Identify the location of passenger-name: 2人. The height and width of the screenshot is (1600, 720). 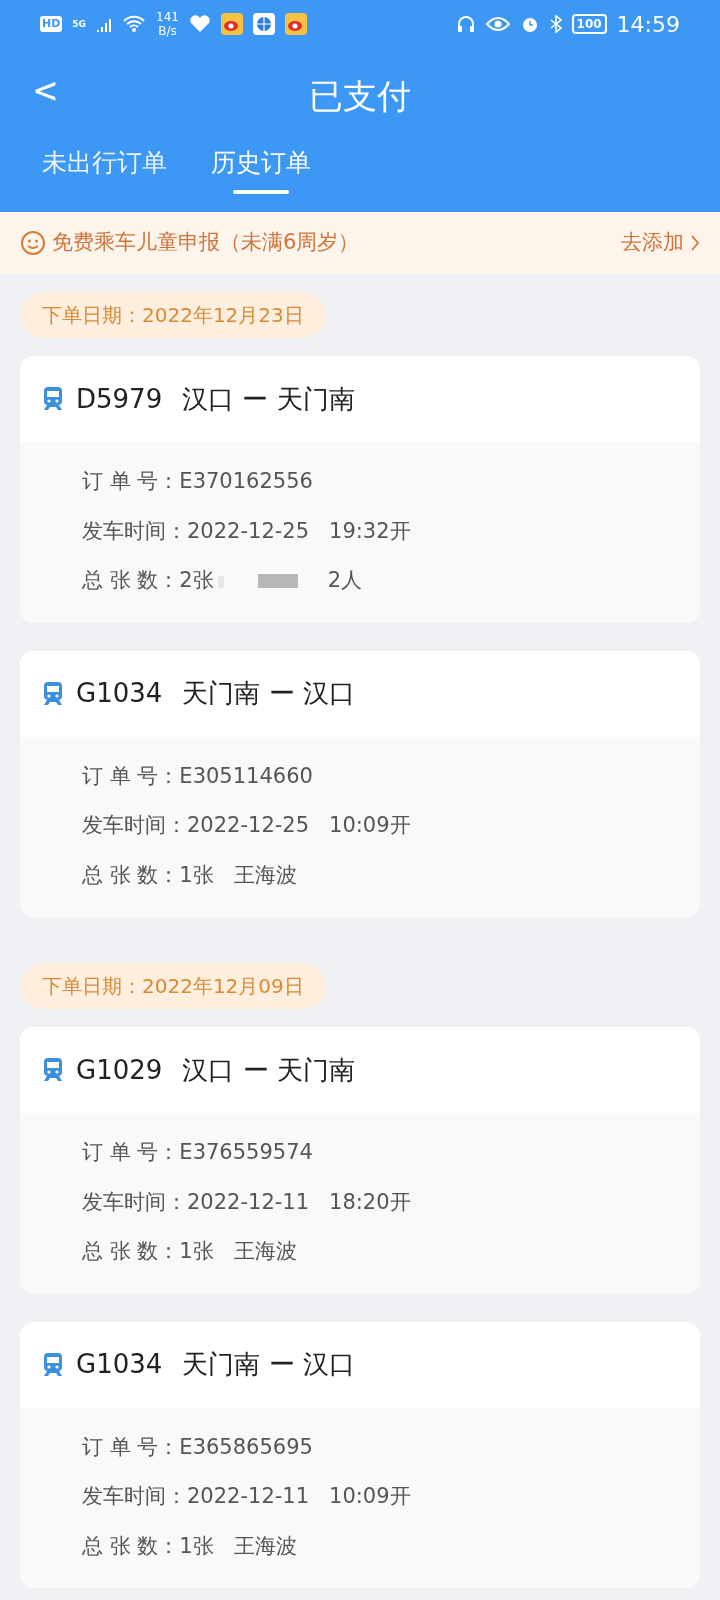
(345, 580).